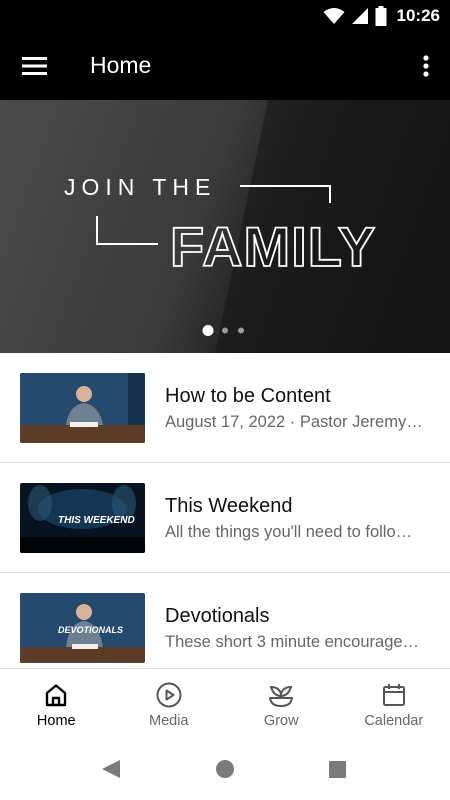 The height and width of the screenshot is (800, 450). What do you see at coordinates (111, 769) in the screenshot?
I see `back-icon` at bounding box center [111, 769].